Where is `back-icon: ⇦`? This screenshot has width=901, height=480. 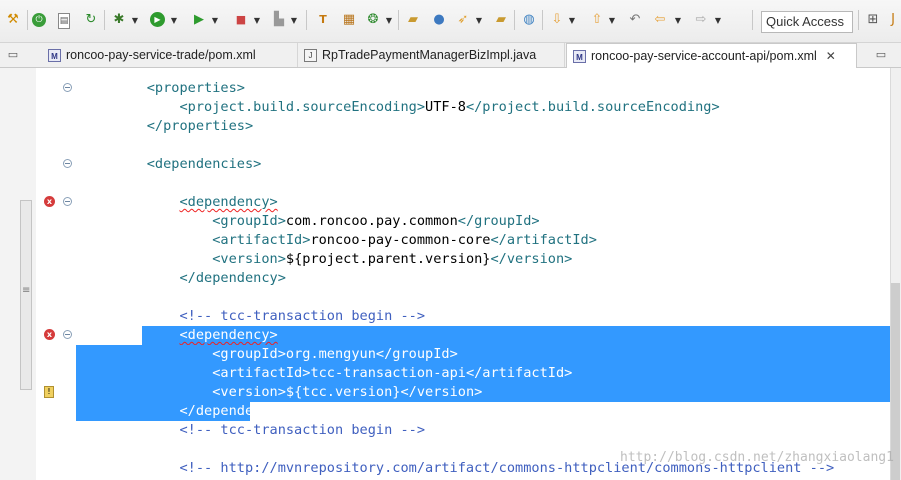
back-icon: ⇦ is located at coordinates (660, 20).